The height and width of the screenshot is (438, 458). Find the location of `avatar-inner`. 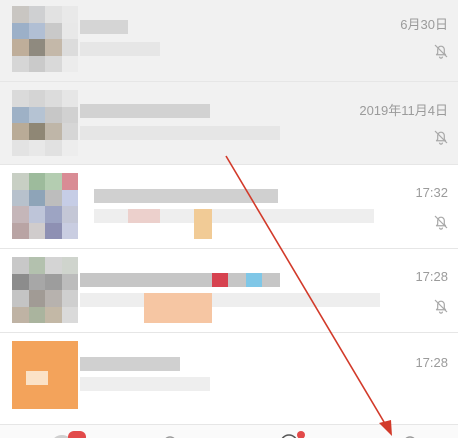

avatar-inner is located at coordinates (37, 378).